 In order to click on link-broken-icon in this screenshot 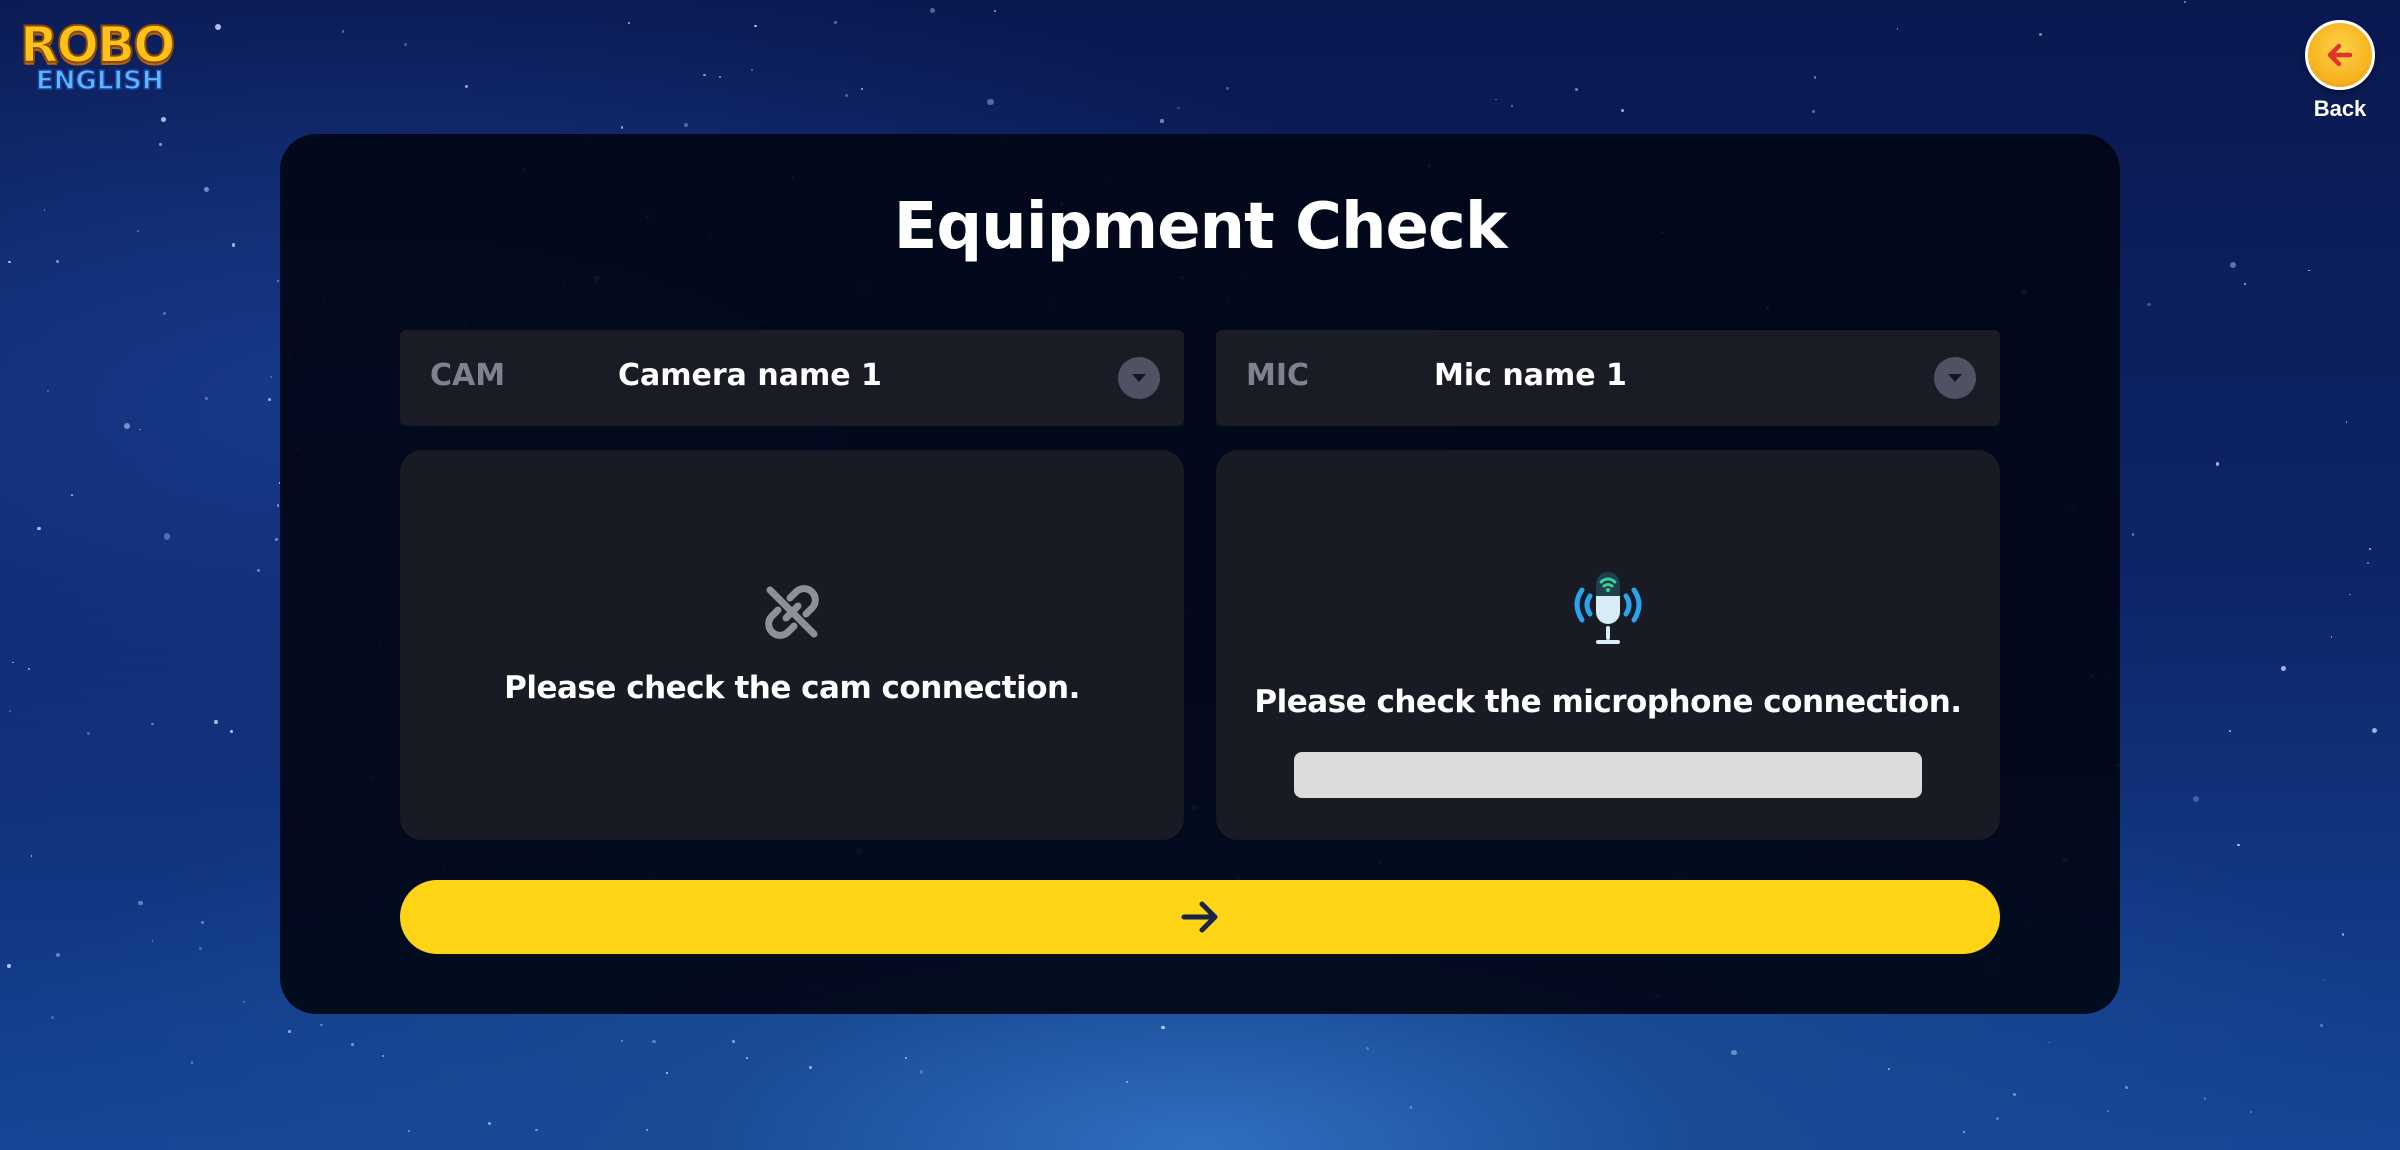, I will do `click(792, 612)`.